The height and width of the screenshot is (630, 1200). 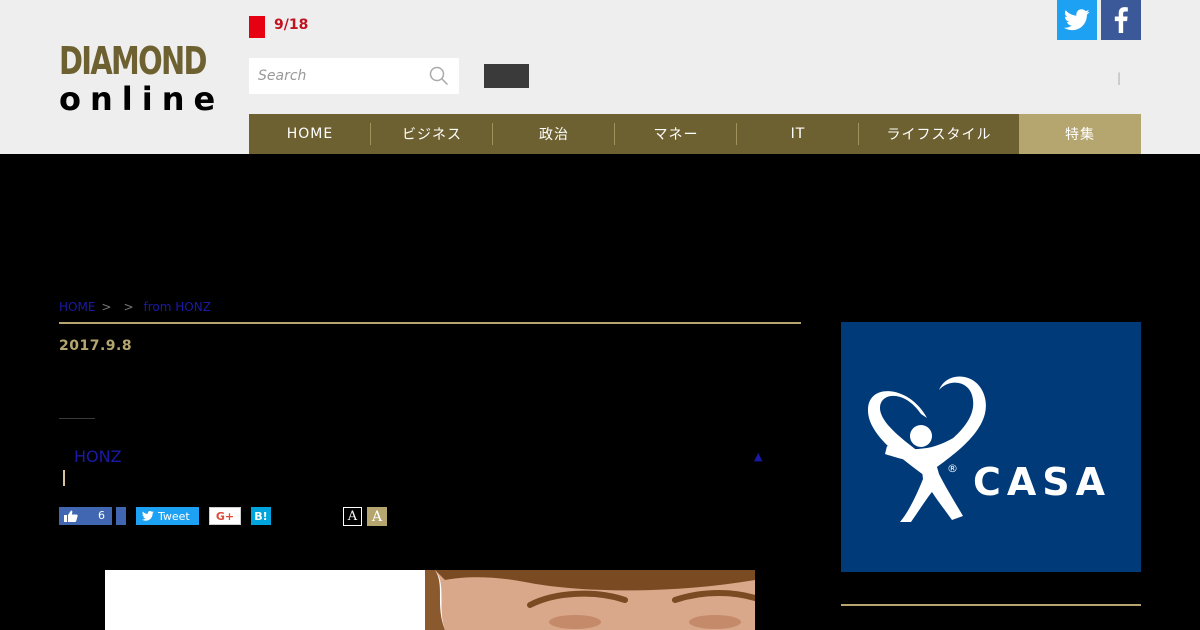 I want to click on facebook-link, so click(x=1121, y=20).